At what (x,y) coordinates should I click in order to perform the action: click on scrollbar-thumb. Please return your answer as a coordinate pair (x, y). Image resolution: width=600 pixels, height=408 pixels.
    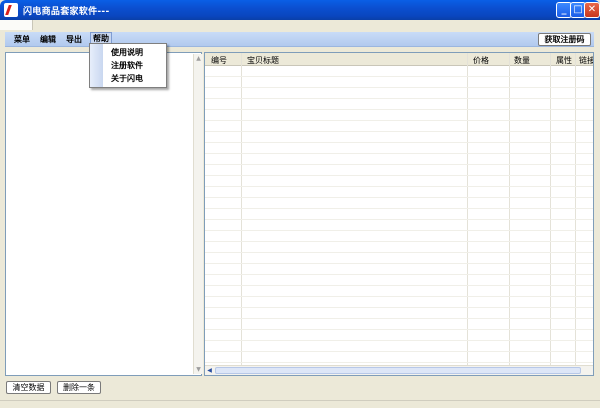
    Looking at the image, I should click on (398, 370).